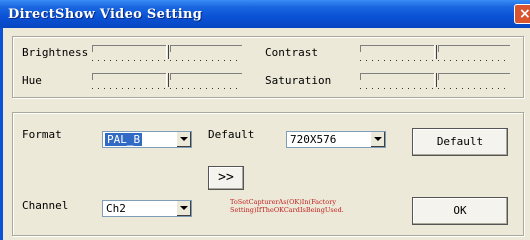 The image size is (530, 240). I want to click on channel-dropdown-button, so click(183, 208).